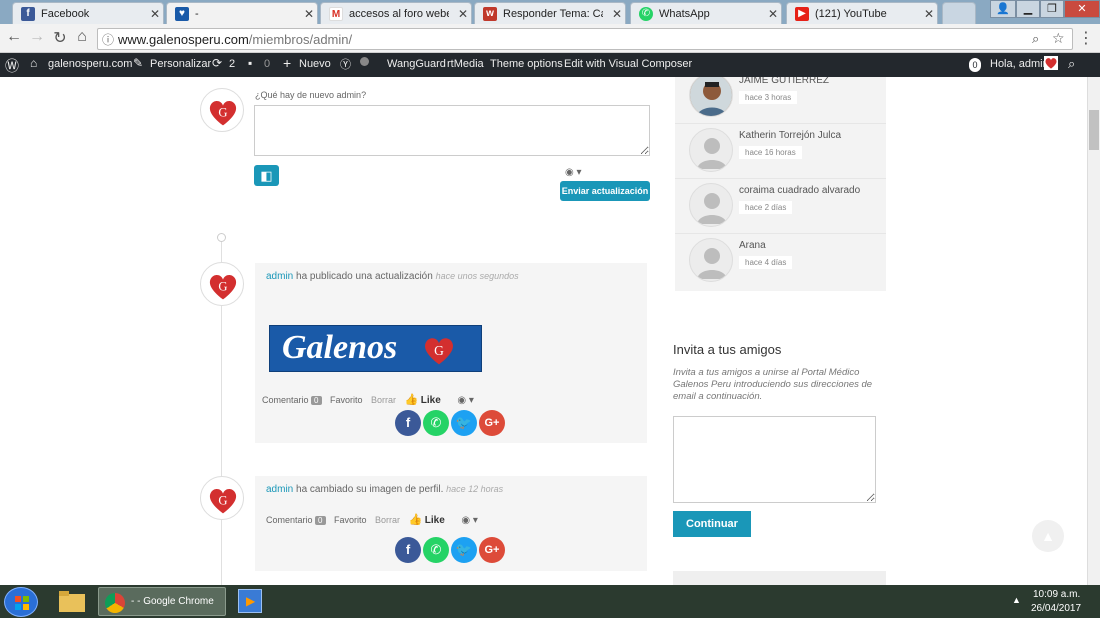 The height and width of the screenshot is (618, 1100). What do you see at coordinates (12, 66) in the screenshot?
I see `wordpress-icon: Ⓦ` at bounding box center [12, 66].